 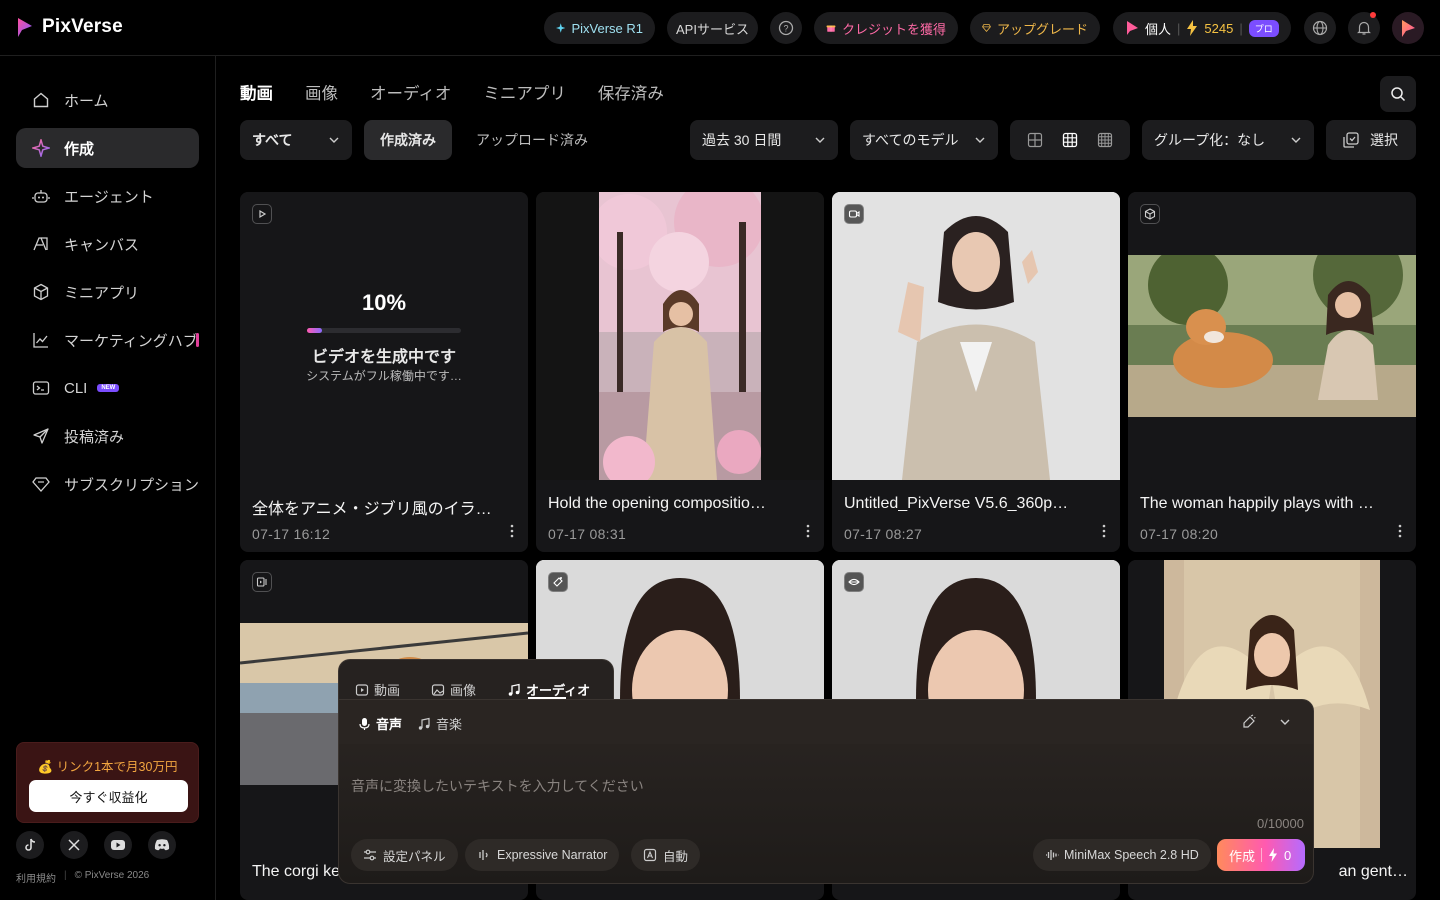 I want to click on notification-dot, so click(x=1373, y=15).